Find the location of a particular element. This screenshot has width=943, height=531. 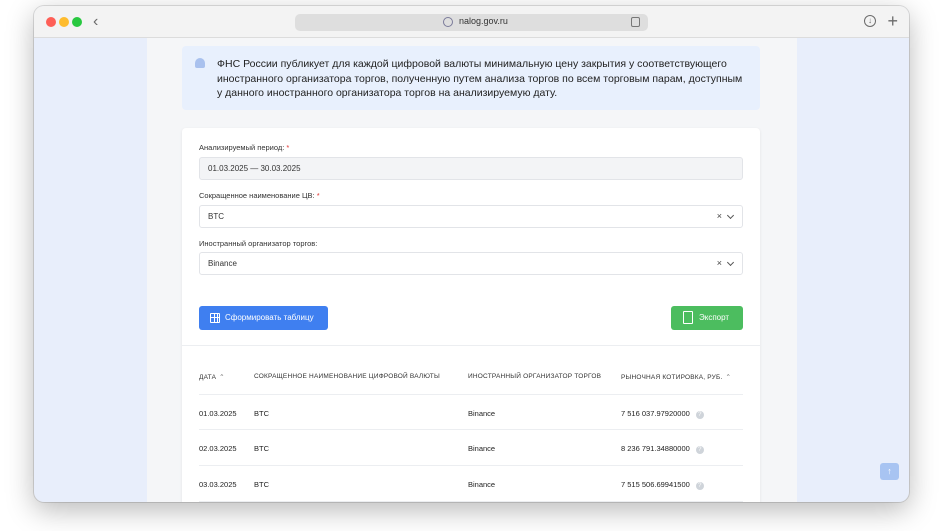

xls-file-icon is located at coordinates (688, 317).